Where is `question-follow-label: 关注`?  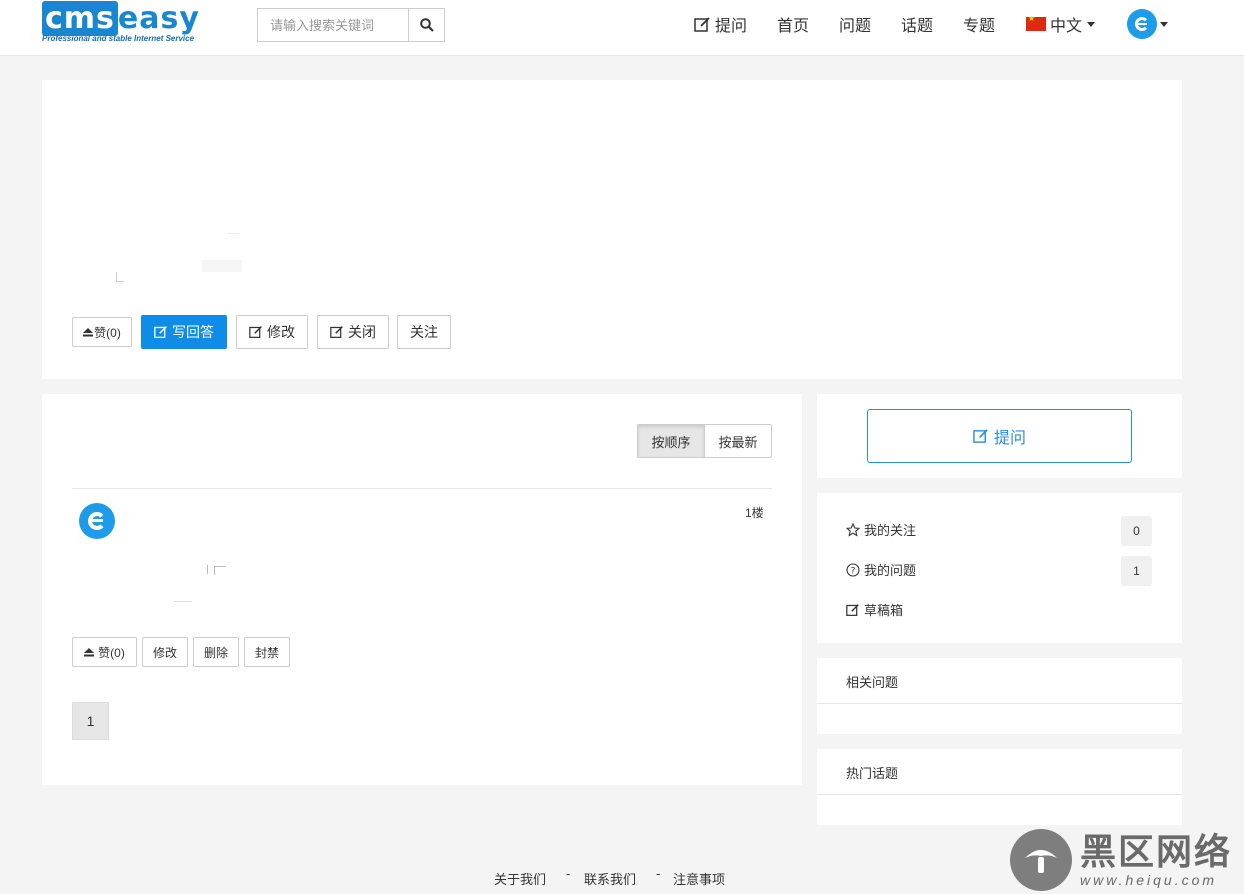 question-follow-label: 关注 is located at coordinates (424, 332).